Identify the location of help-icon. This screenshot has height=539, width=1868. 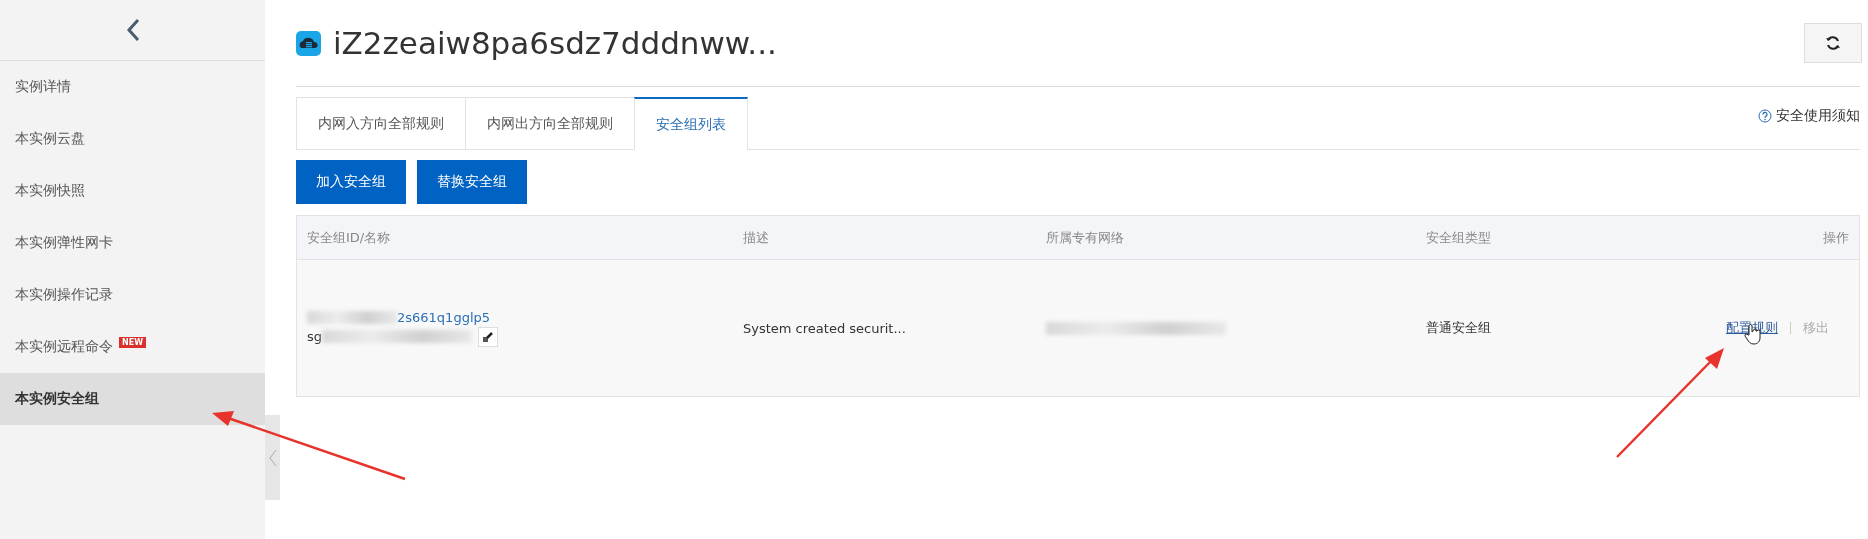
(1765, 116).